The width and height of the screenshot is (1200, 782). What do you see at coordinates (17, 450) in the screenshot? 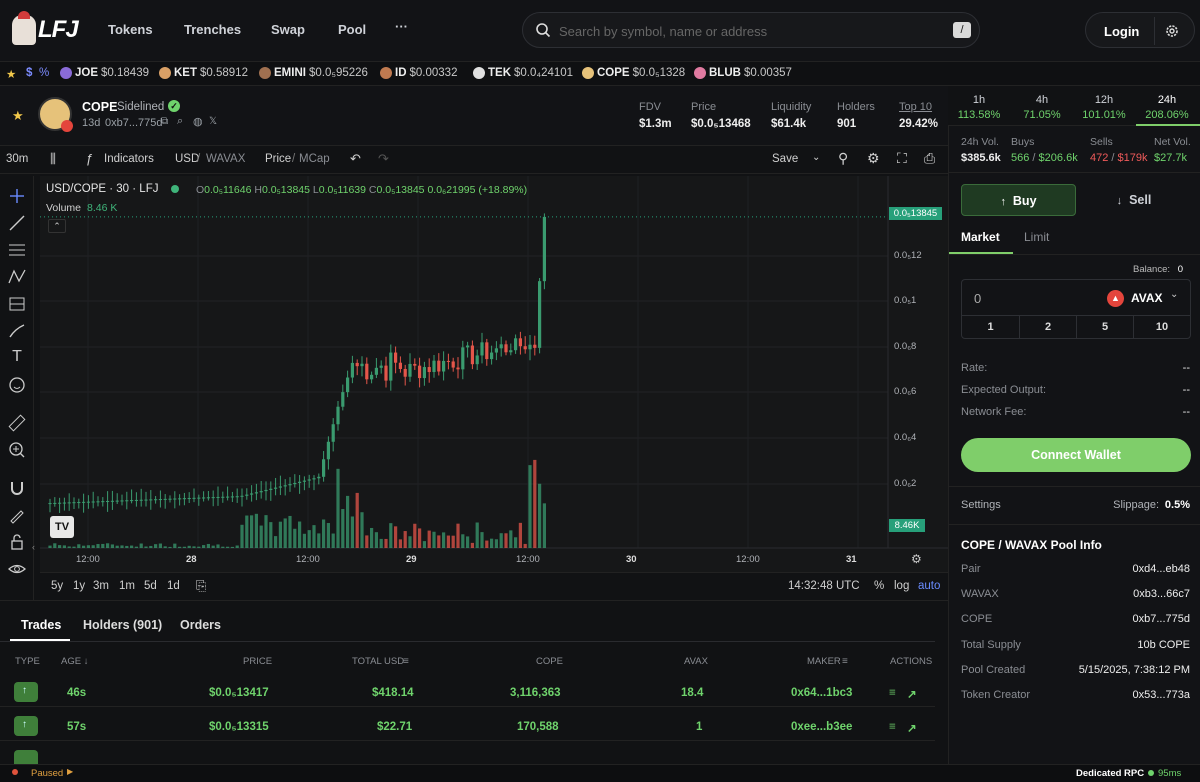
I see `zoom-in-icon` at bounding box center [17, 450].